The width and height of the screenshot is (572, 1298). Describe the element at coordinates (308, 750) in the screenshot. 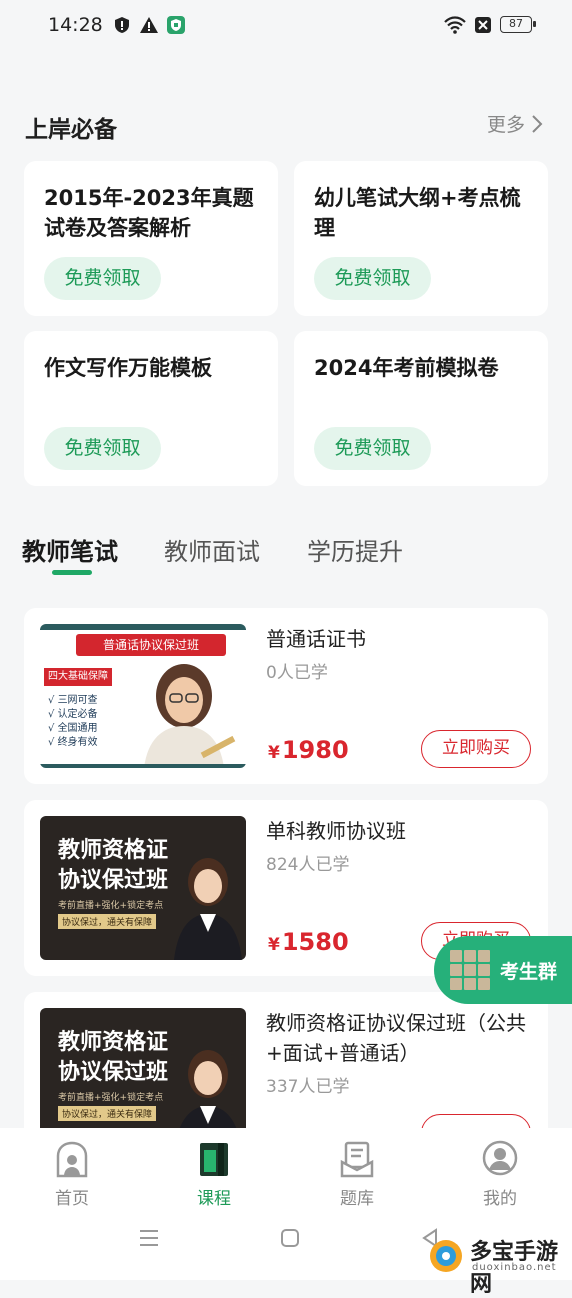

I see `course-price: ¥1980` at that location.